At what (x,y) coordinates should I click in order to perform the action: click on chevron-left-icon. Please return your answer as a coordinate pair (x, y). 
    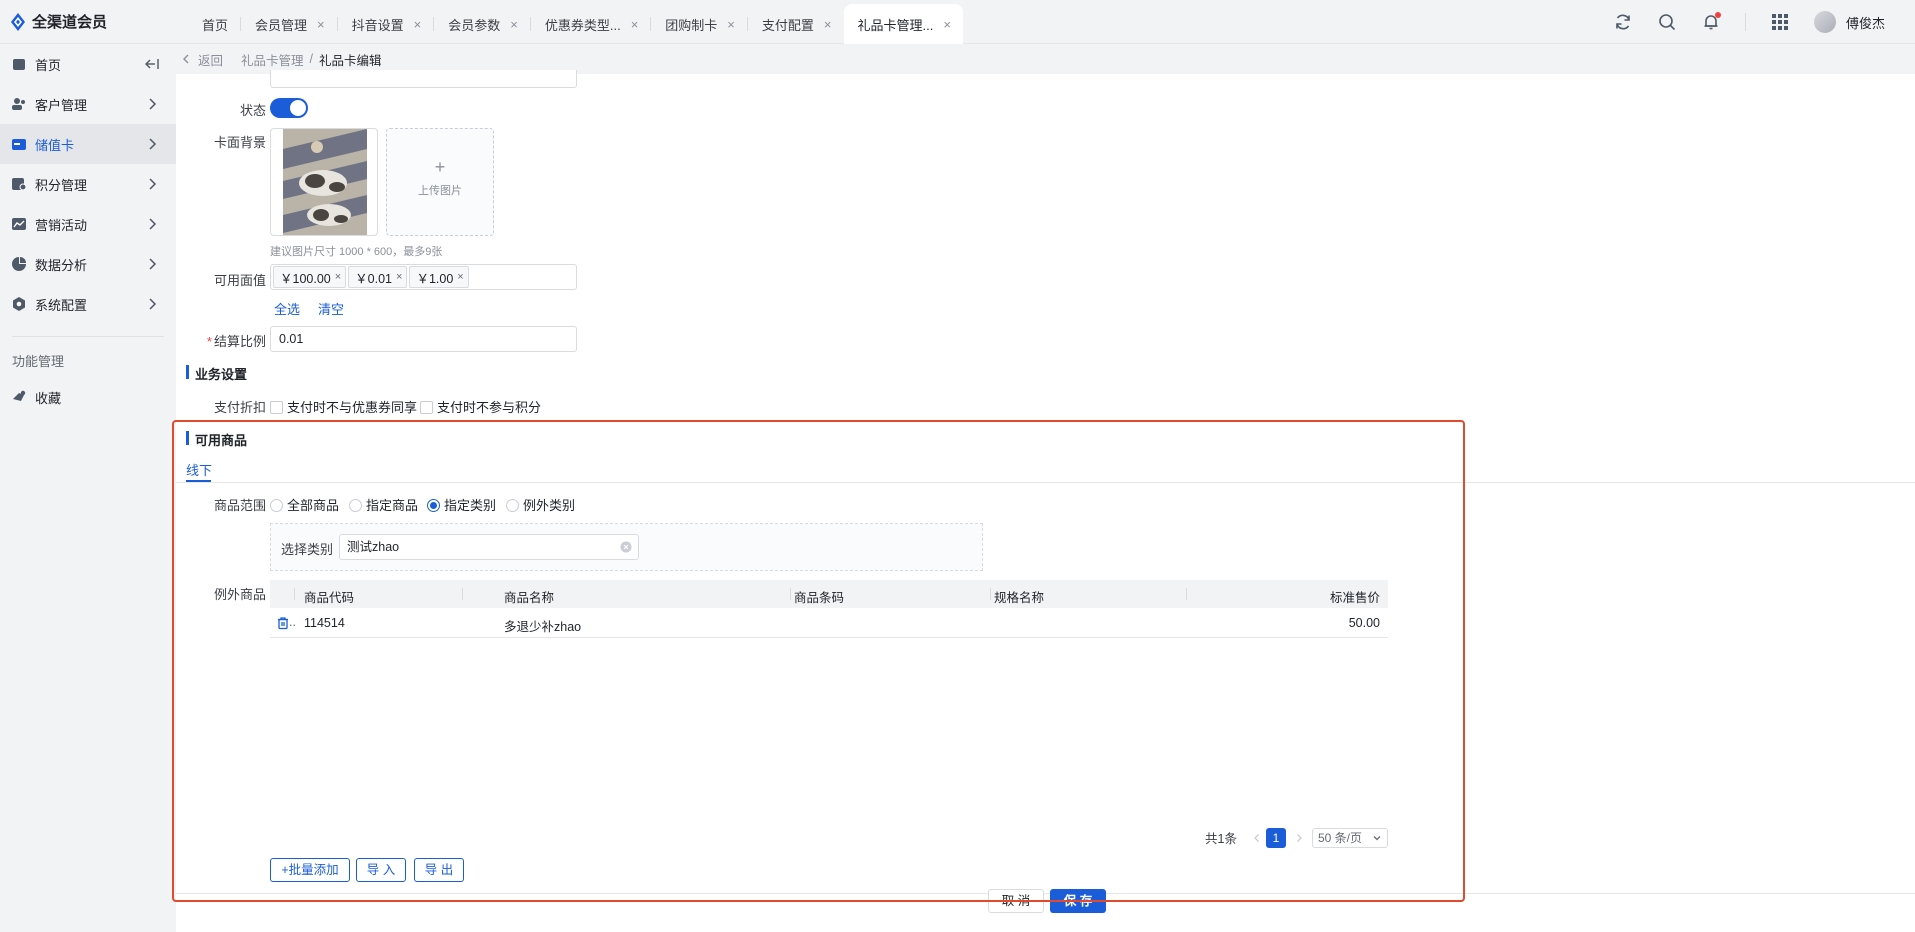
    Looking at the image, I should click on (186, 59).